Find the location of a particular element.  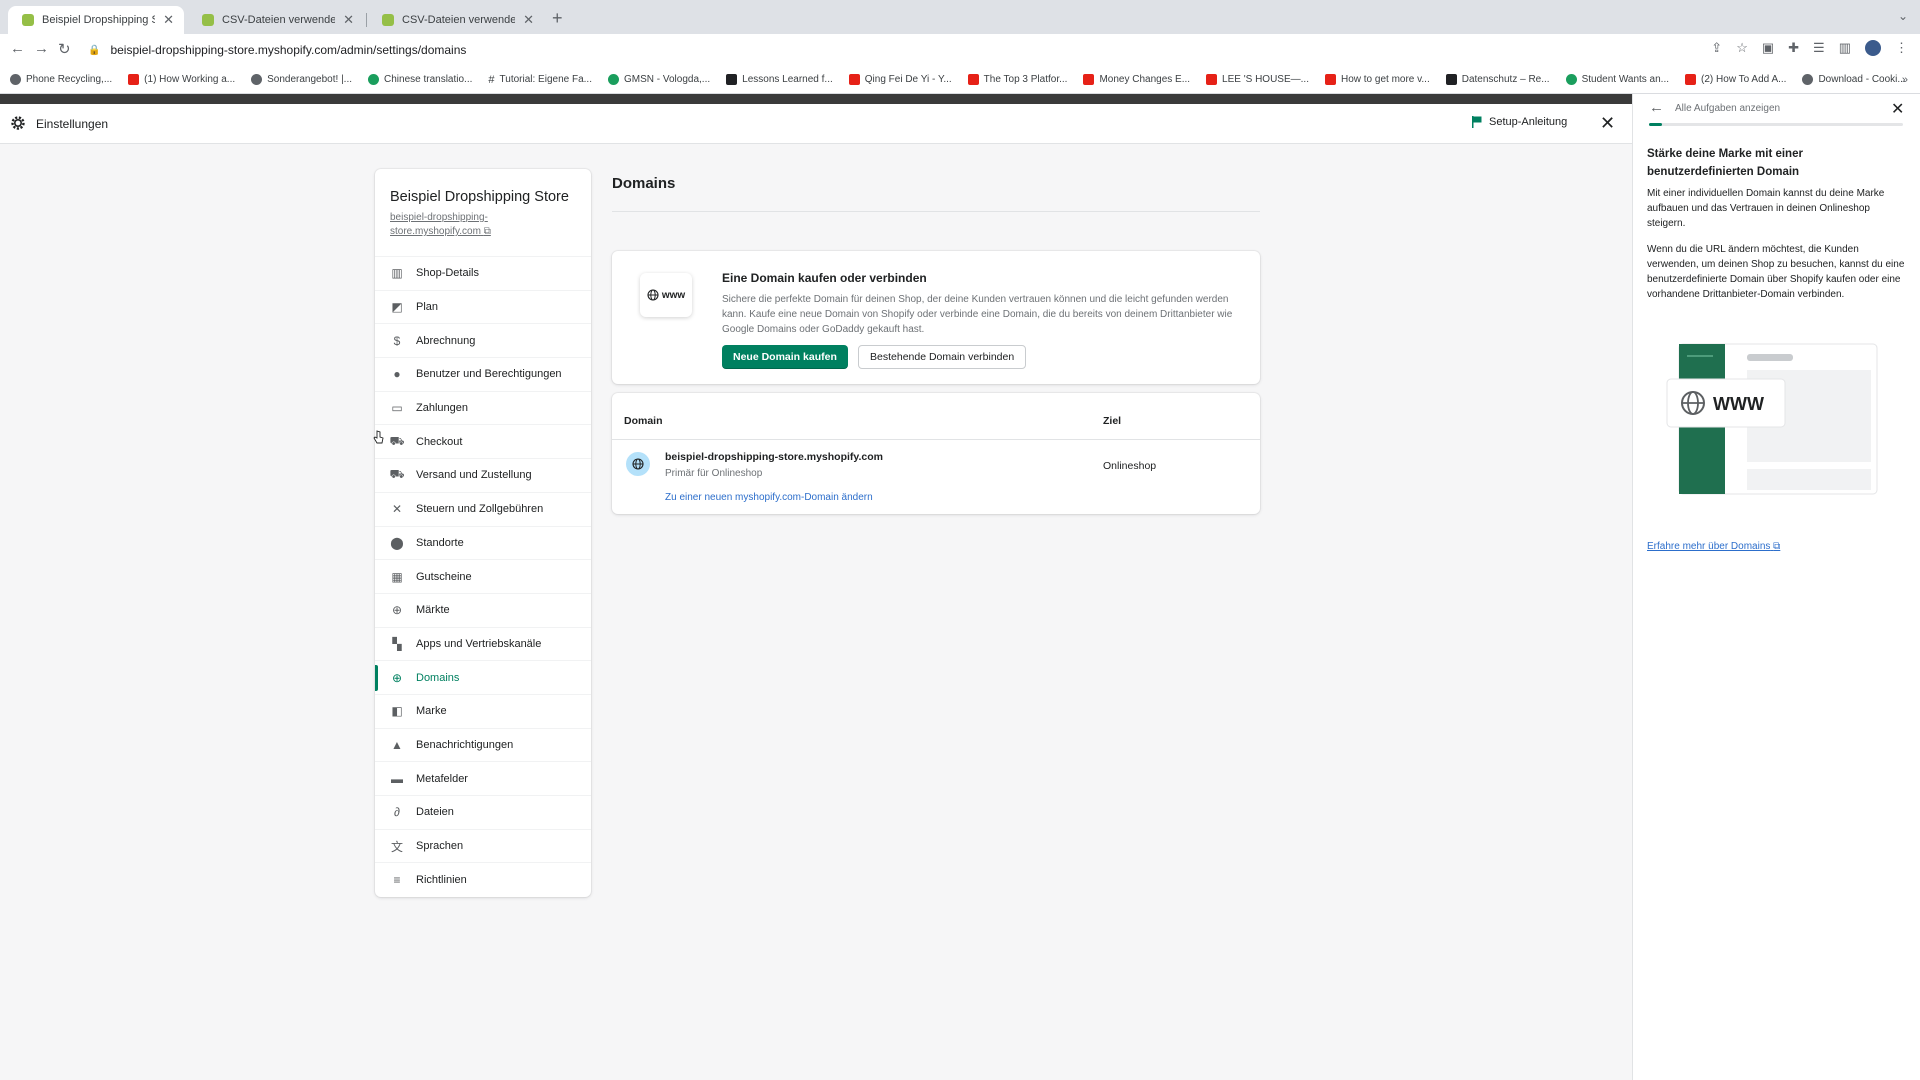

billing-icon: $ is located at coordinates (397, 340).